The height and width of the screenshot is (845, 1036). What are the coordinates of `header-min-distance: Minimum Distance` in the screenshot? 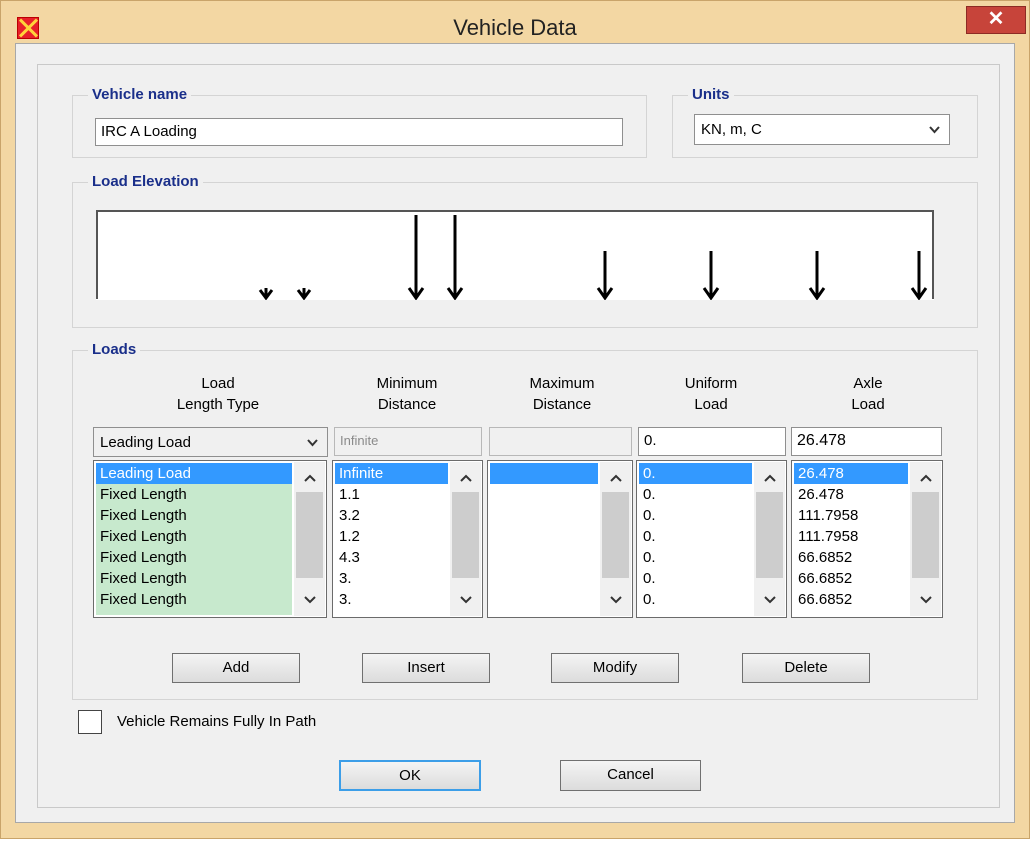 It's located at (407, 394).